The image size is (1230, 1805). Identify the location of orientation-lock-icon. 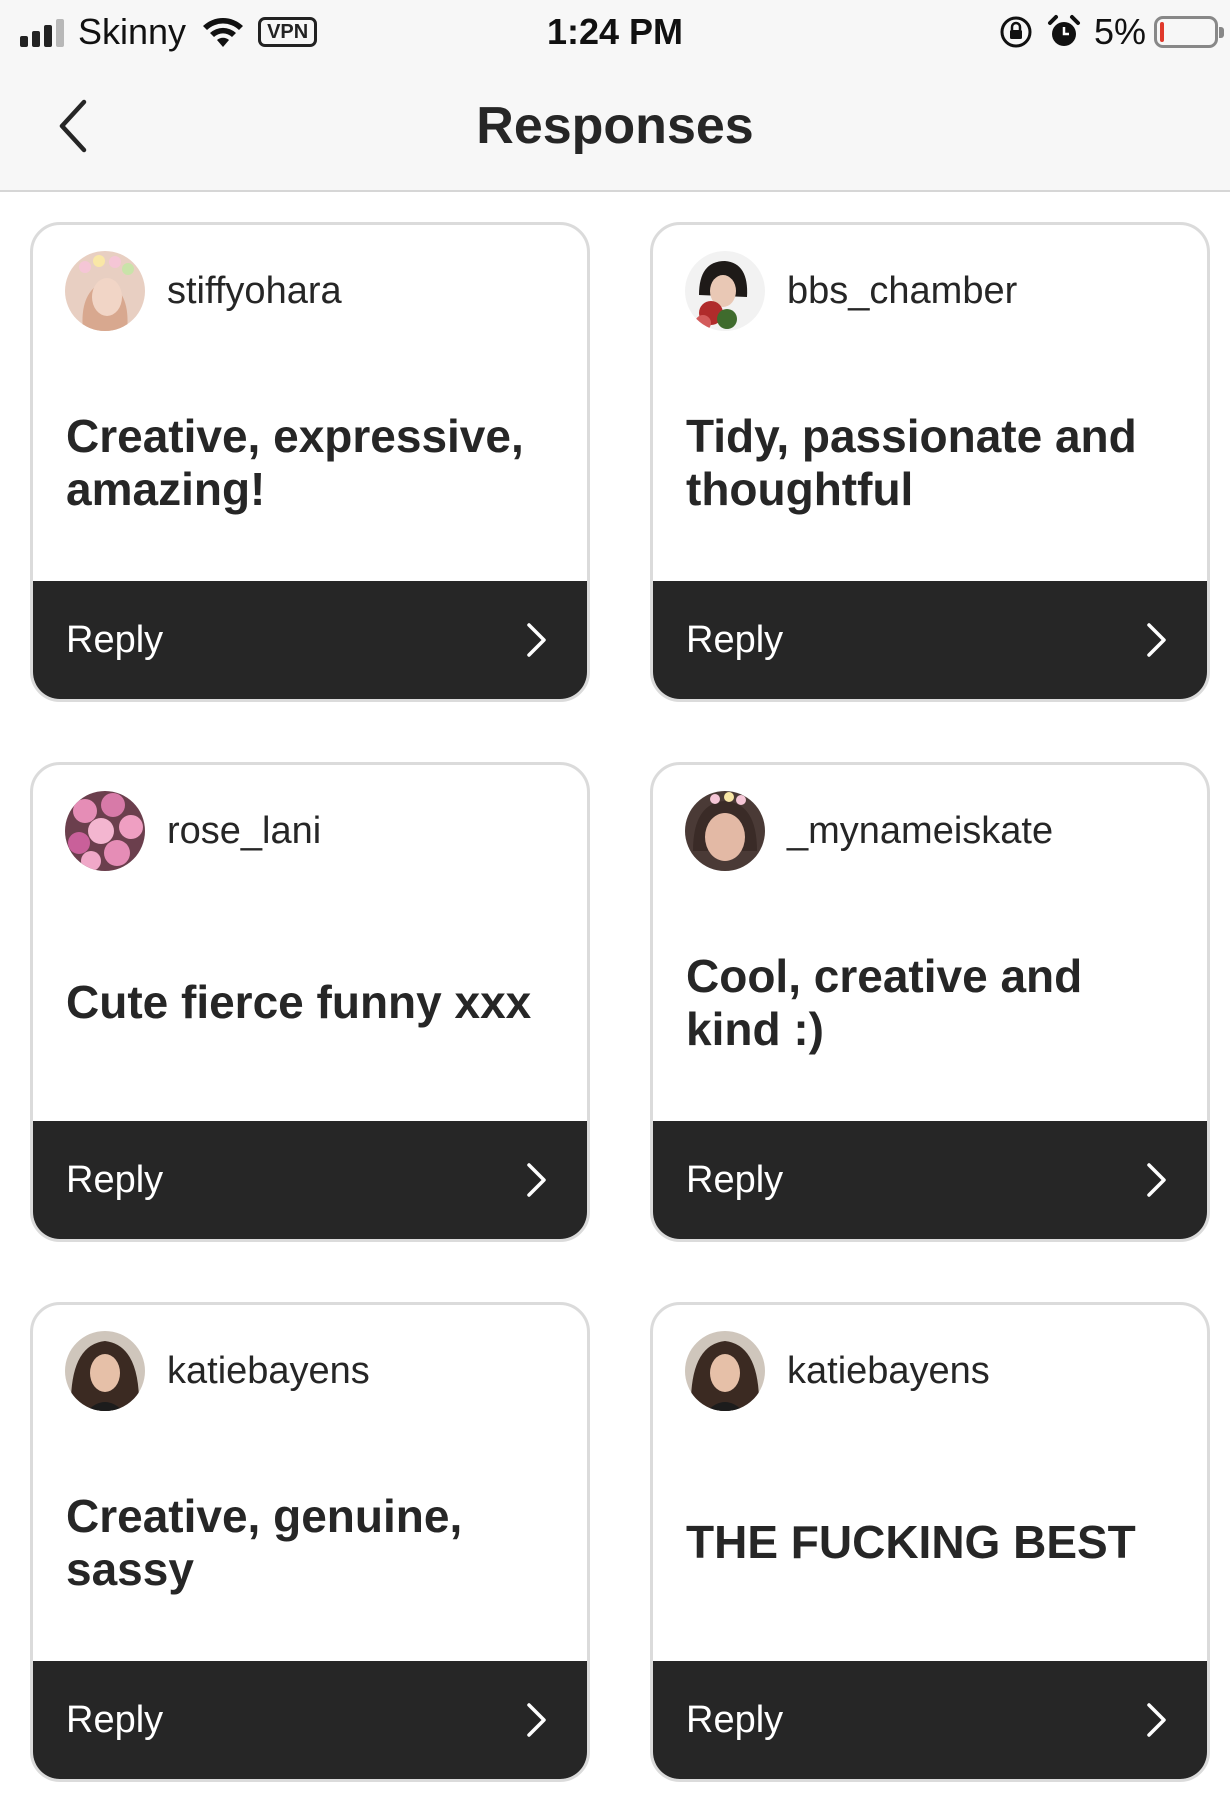
(1016, 32).